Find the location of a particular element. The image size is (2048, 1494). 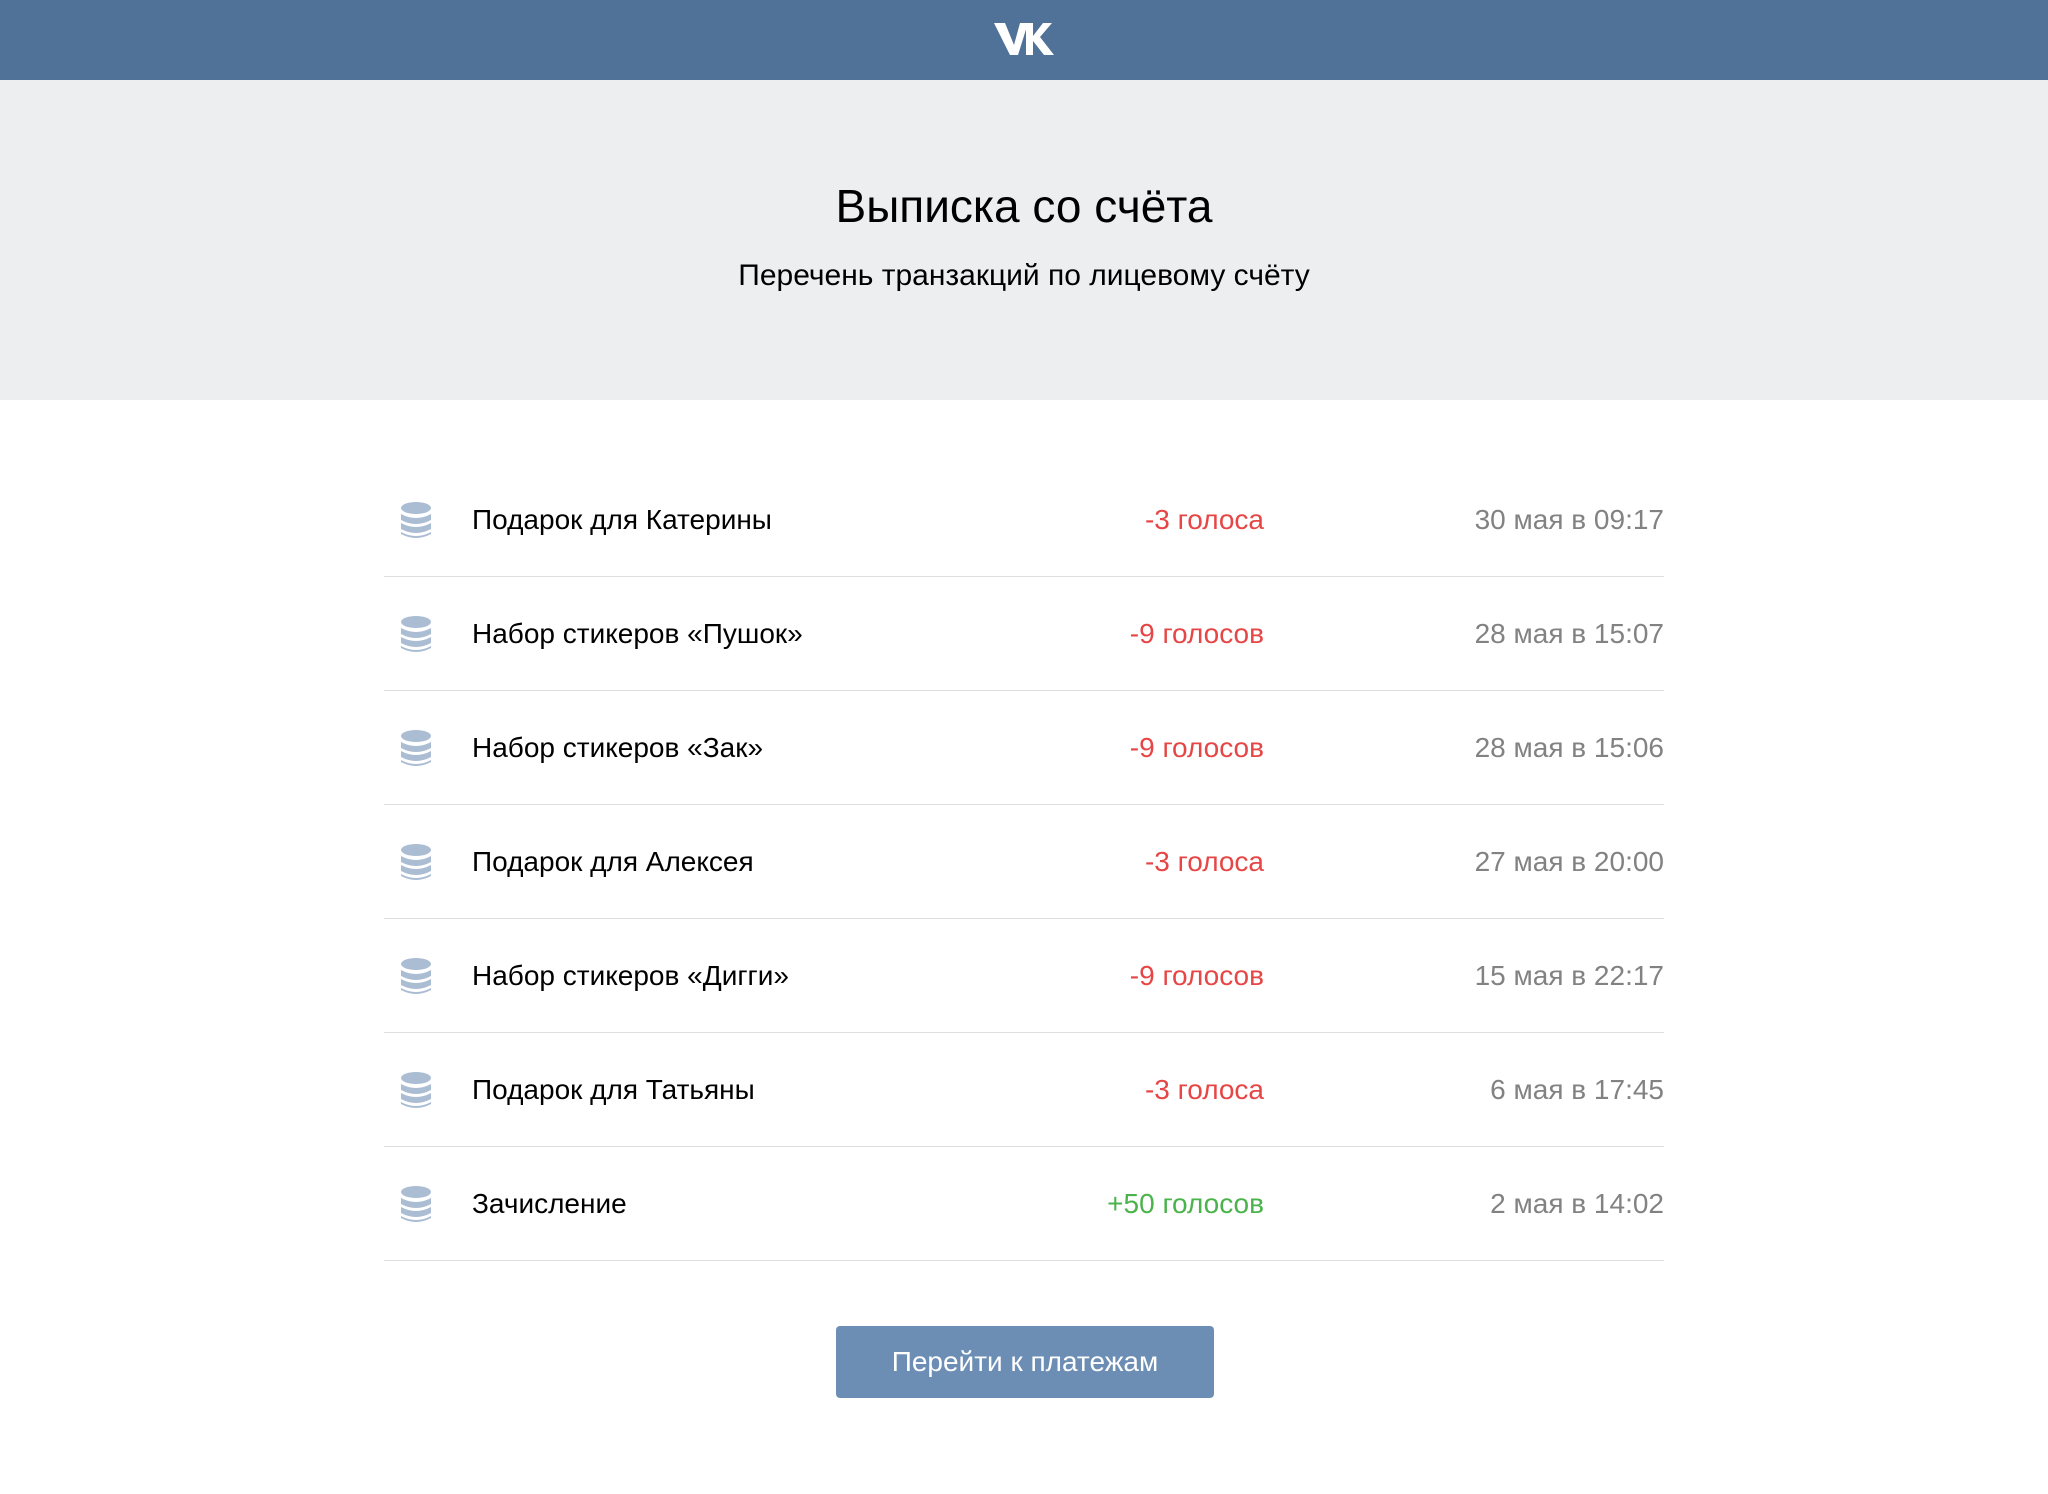

transaction-name: Подарок для Татьяны is located at coordinates (613, 1089).